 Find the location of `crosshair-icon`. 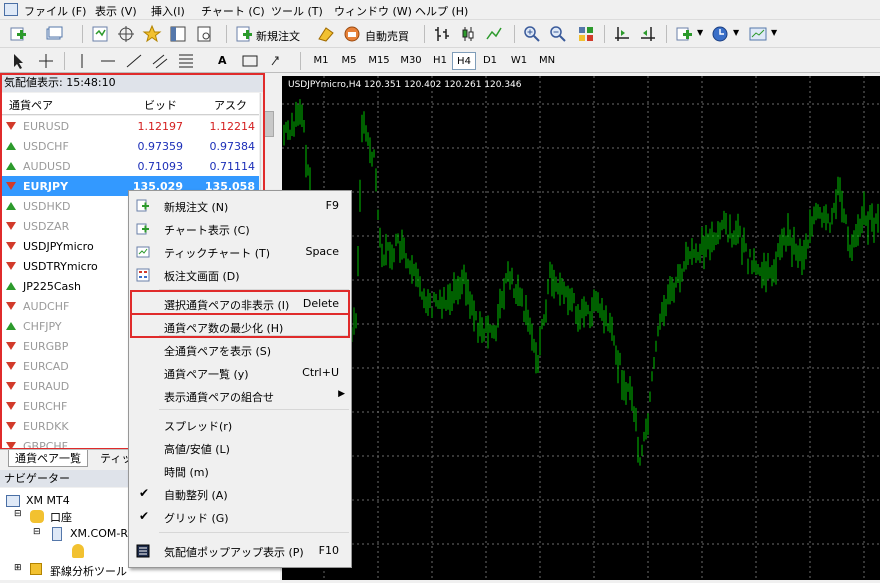

crosshair-icon is located at coordinates (46, 61).